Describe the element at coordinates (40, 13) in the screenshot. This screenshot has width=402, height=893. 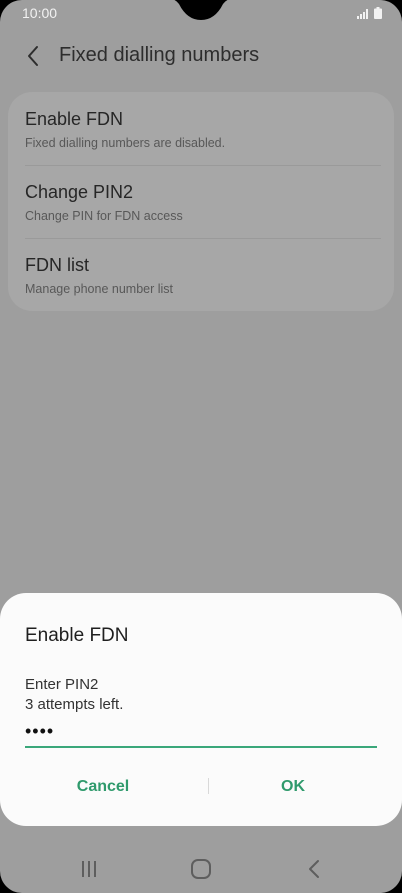
I see `status-time: 10:00` at that location.